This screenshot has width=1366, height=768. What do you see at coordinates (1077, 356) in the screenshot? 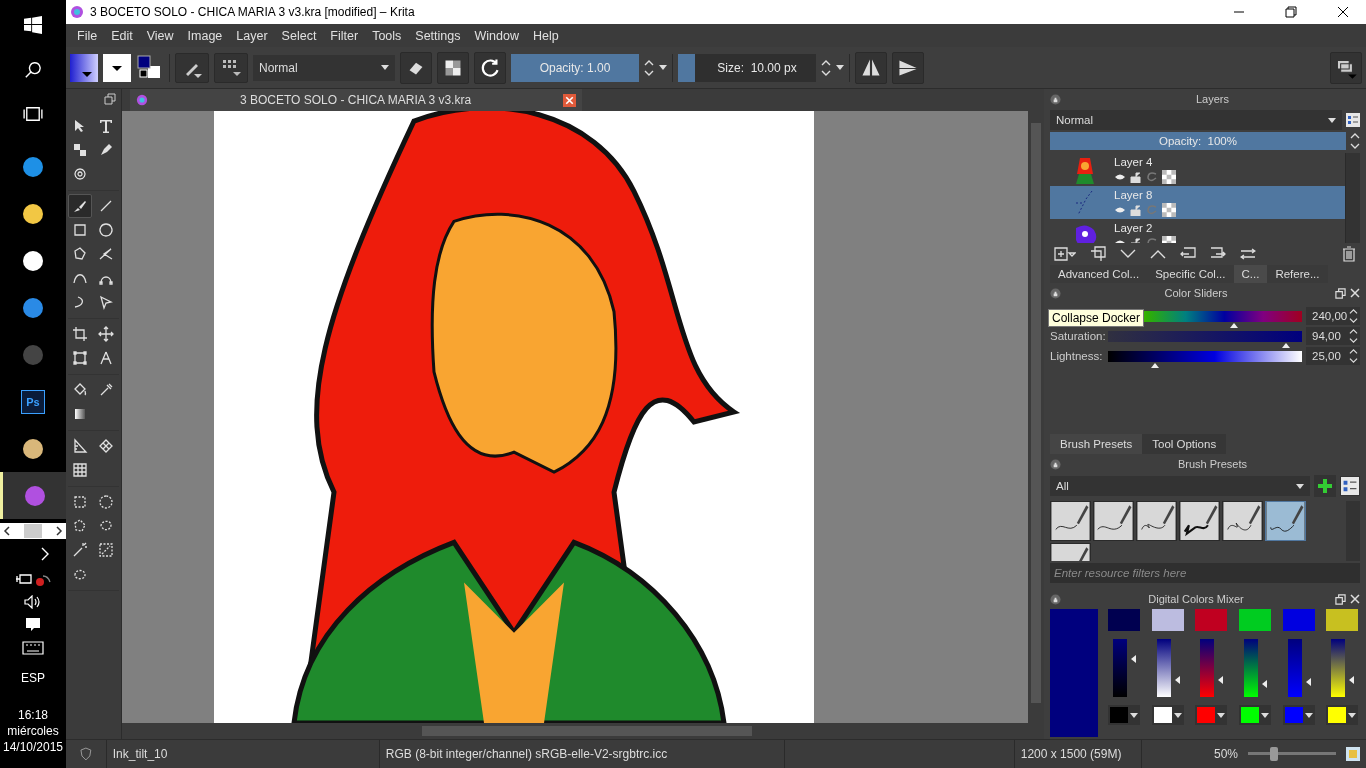
I see `slider-label: Lightness:` at bounding box center [1077, 356].